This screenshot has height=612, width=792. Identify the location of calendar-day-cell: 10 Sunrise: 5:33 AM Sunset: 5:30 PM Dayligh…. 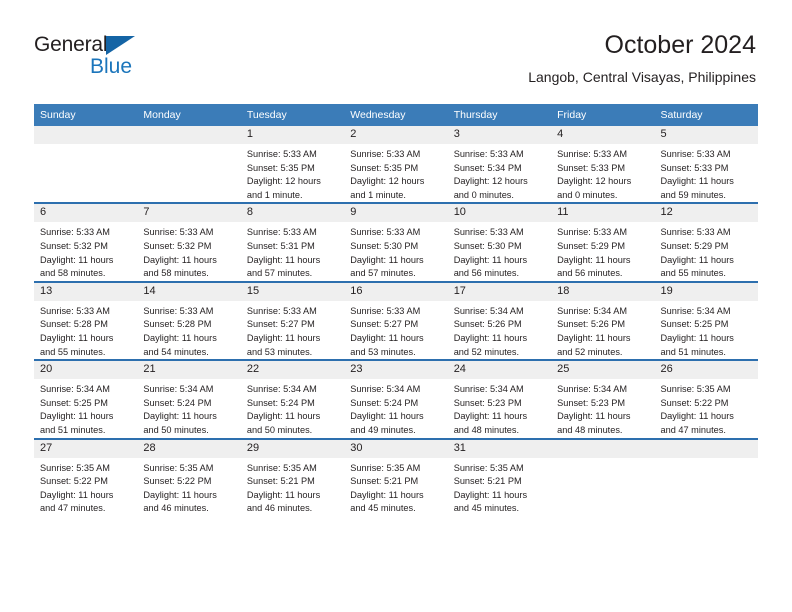
(499, 242).